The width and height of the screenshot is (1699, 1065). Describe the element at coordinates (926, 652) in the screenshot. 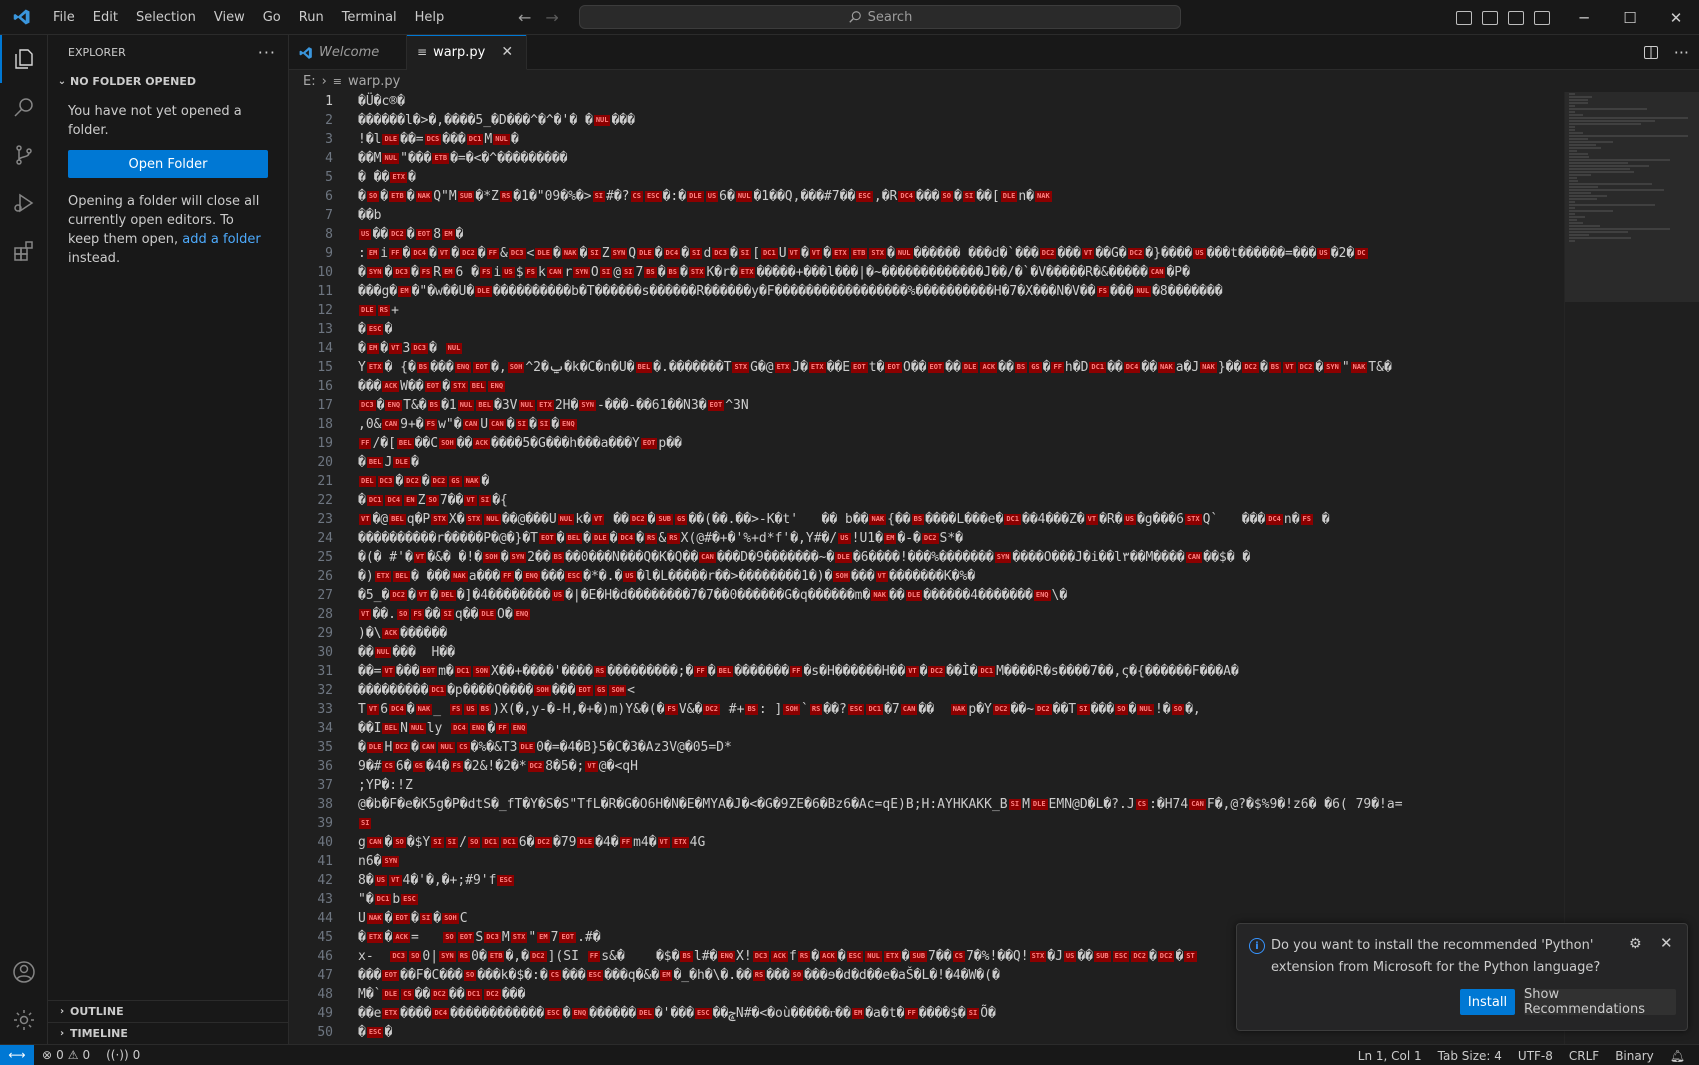

I see `code-line: 30 �� NUL ��� H��` at that location.